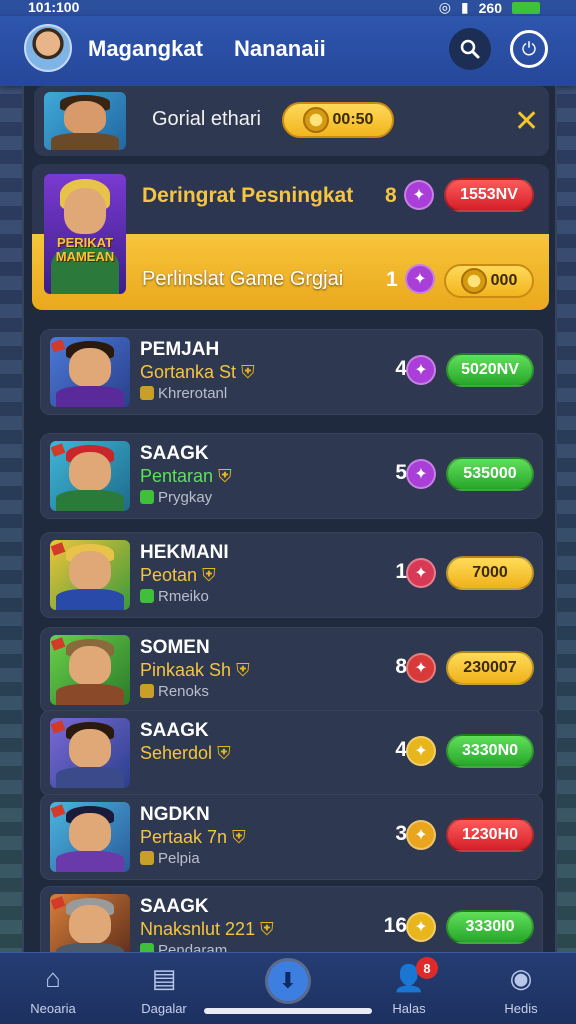 This screenshot has width=576, height=1024. I want to click on avatar, so click(48, 48).